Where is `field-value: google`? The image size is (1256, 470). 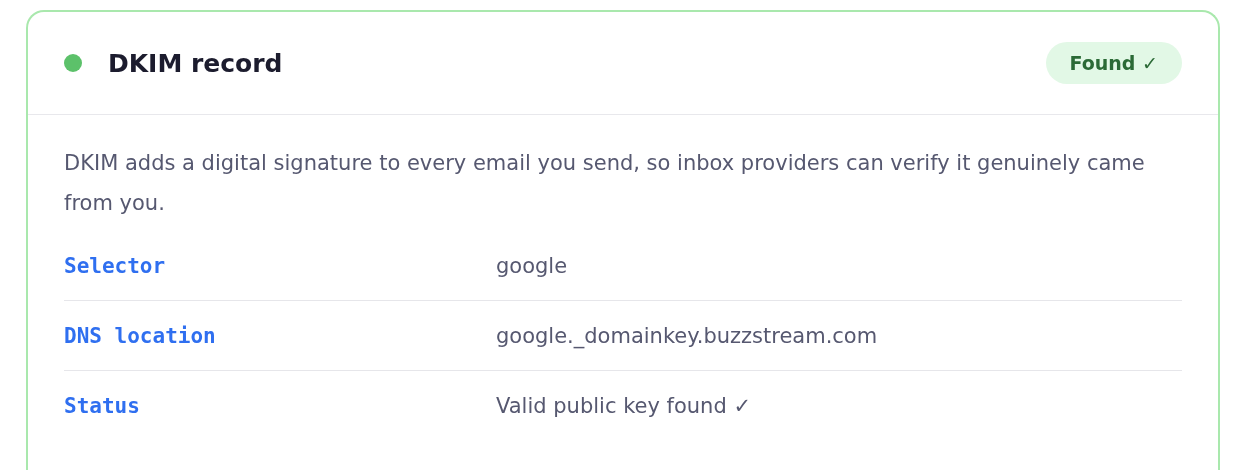
field-value: google is located at coordinates (532, 265).